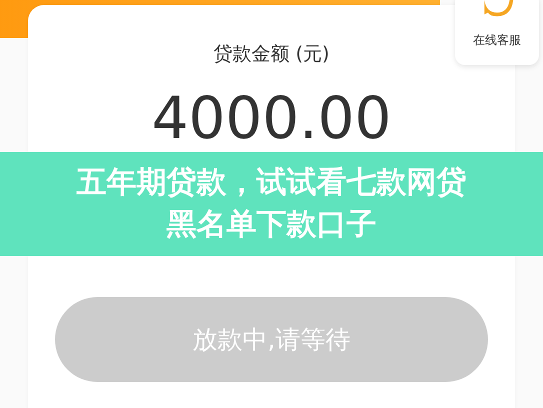 This screenshot has width=543, height=408. Describe the element at coordinates (271, 183) in the screenshot. I see `banner-title-line: 五年期贷款，试试看七款网贷` at that location.